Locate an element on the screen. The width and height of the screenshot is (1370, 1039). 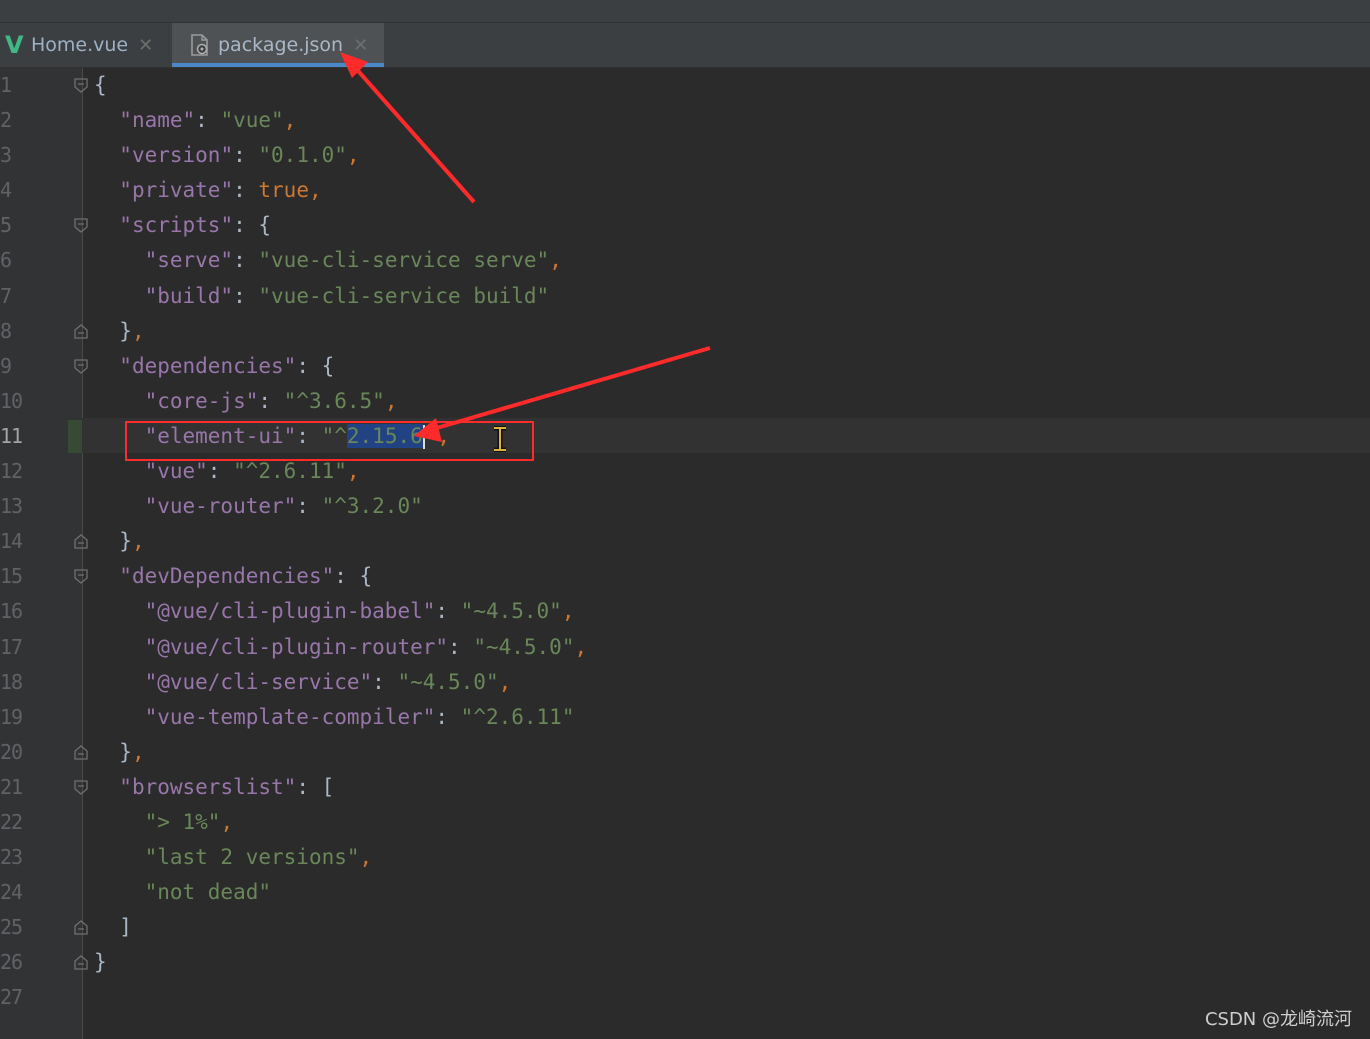
arrow-to-version is located at coordinates (570, 389).